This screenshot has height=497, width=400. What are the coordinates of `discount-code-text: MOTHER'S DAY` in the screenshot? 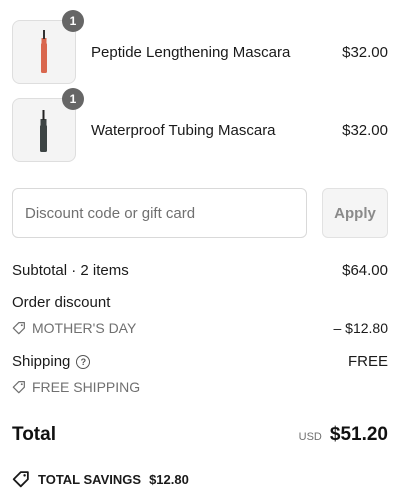 It's located at (84, 328).